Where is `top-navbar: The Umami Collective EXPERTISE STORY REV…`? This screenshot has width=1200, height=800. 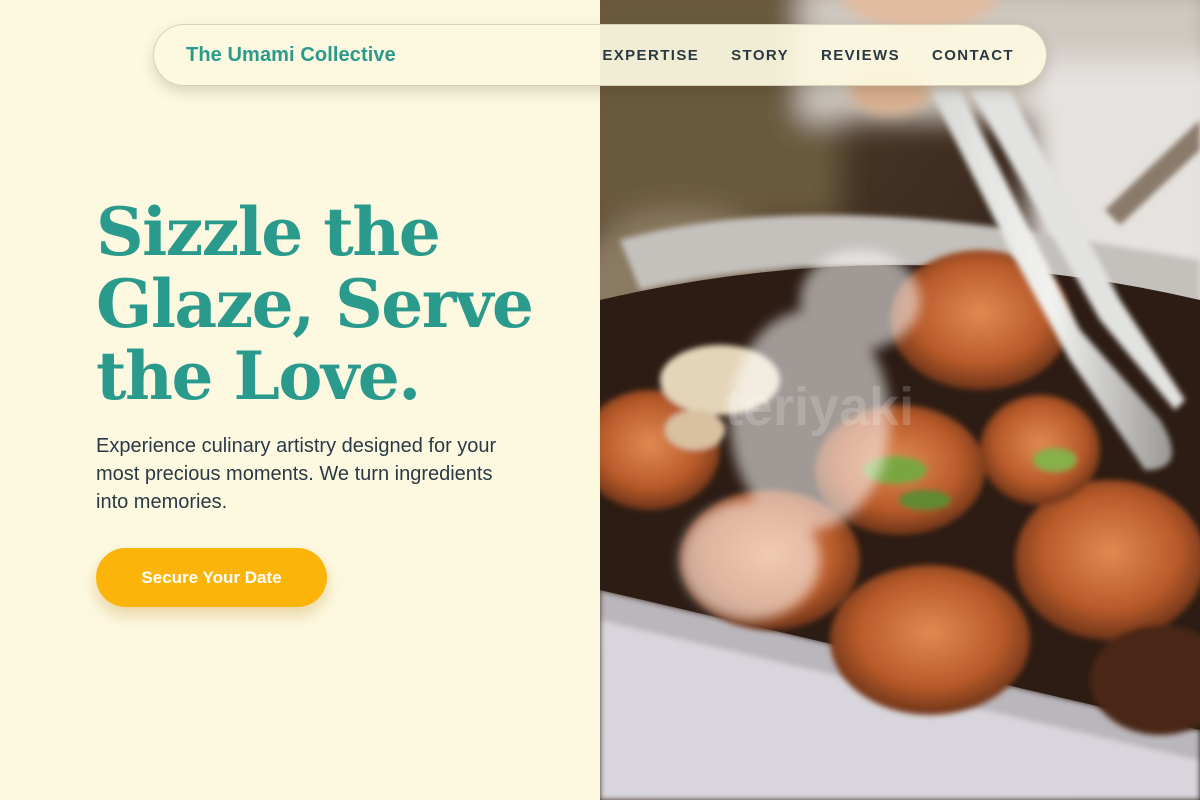 top-navbar: The Umami Collective EXPERTISE STORY REV… is located at coordinates (600, 55).